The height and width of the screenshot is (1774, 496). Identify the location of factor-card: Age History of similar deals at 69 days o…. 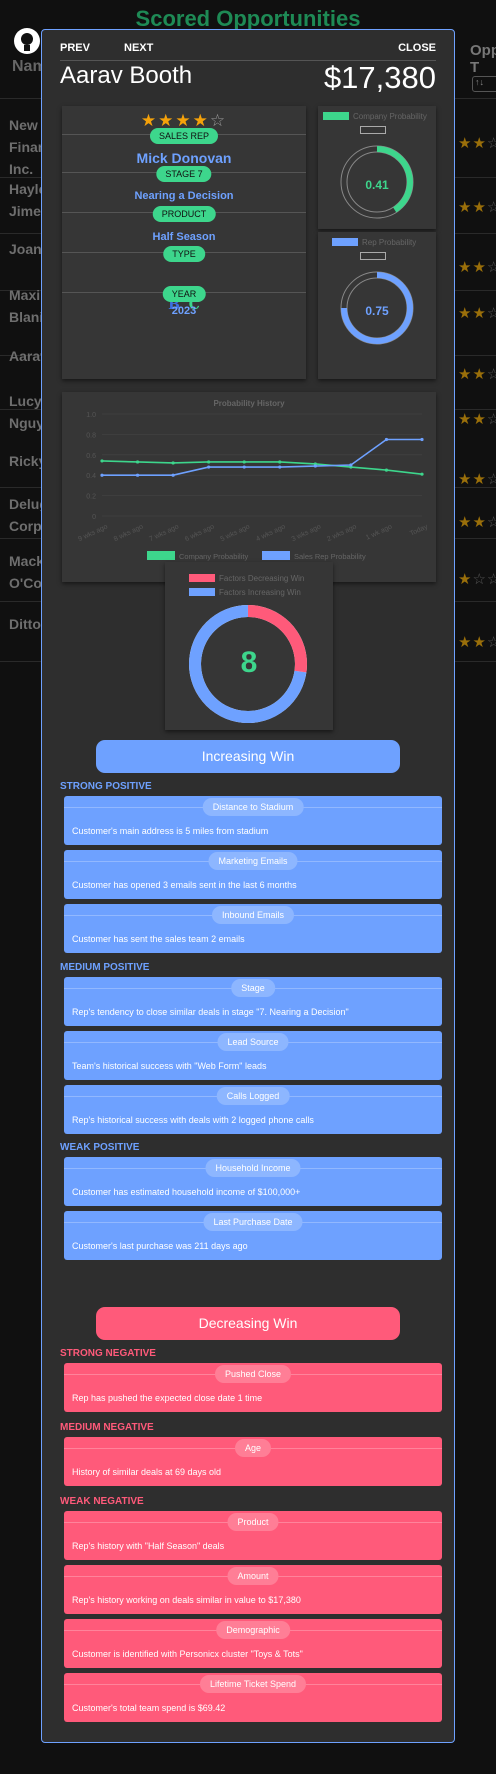
(253, 1461).